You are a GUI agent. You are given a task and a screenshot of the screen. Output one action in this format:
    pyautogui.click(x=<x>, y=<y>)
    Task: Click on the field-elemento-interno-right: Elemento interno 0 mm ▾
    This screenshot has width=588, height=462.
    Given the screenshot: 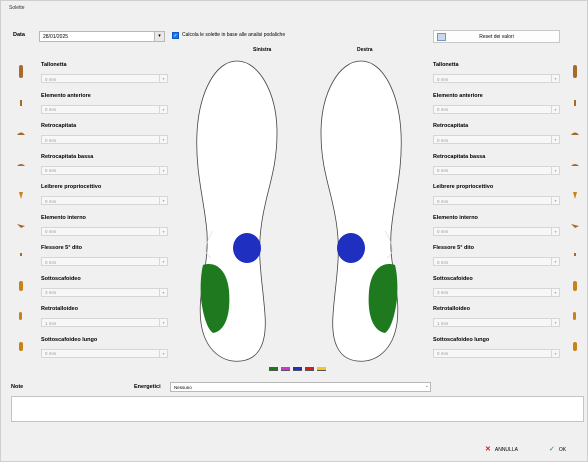 What is the action you would take?
    pyautogui.click(x=498, y=229)
    